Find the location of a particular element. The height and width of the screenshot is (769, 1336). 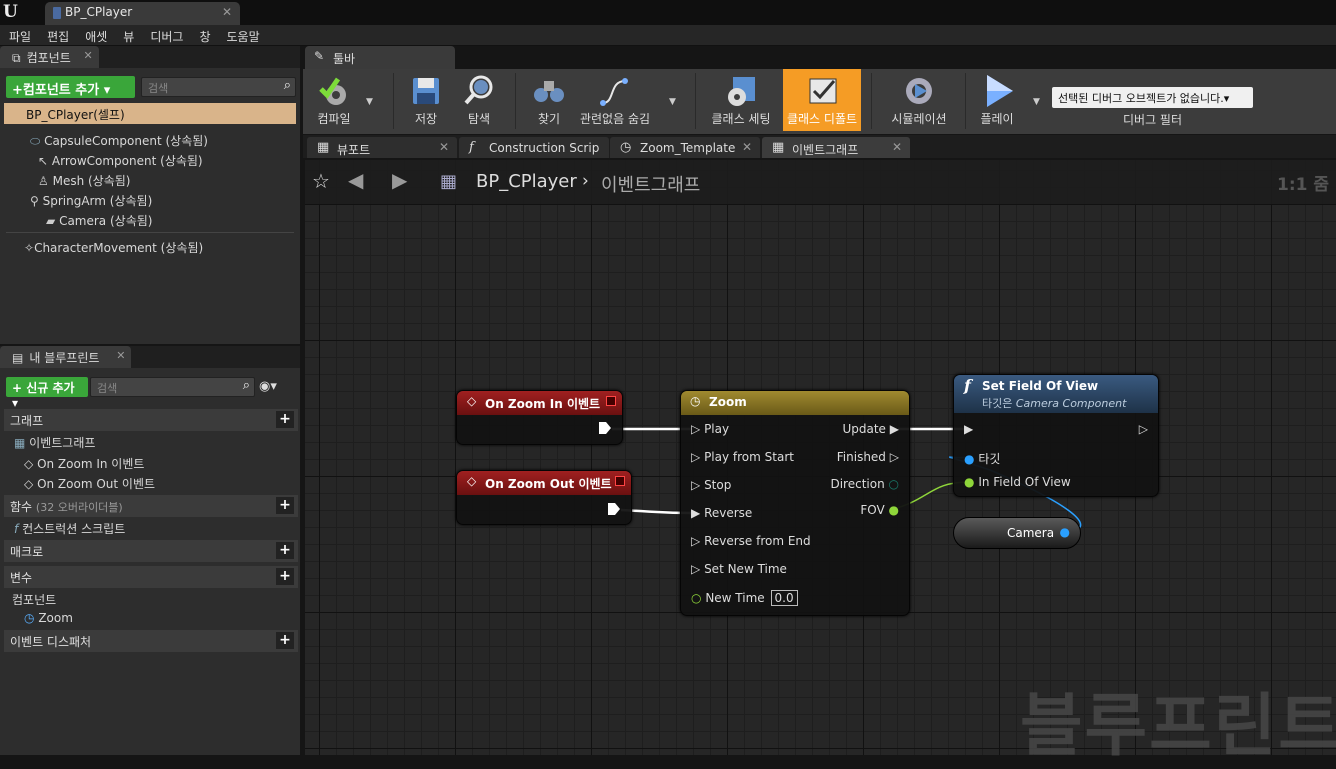

section-graphs: 그래프 + is located at coordinates (151, 420).